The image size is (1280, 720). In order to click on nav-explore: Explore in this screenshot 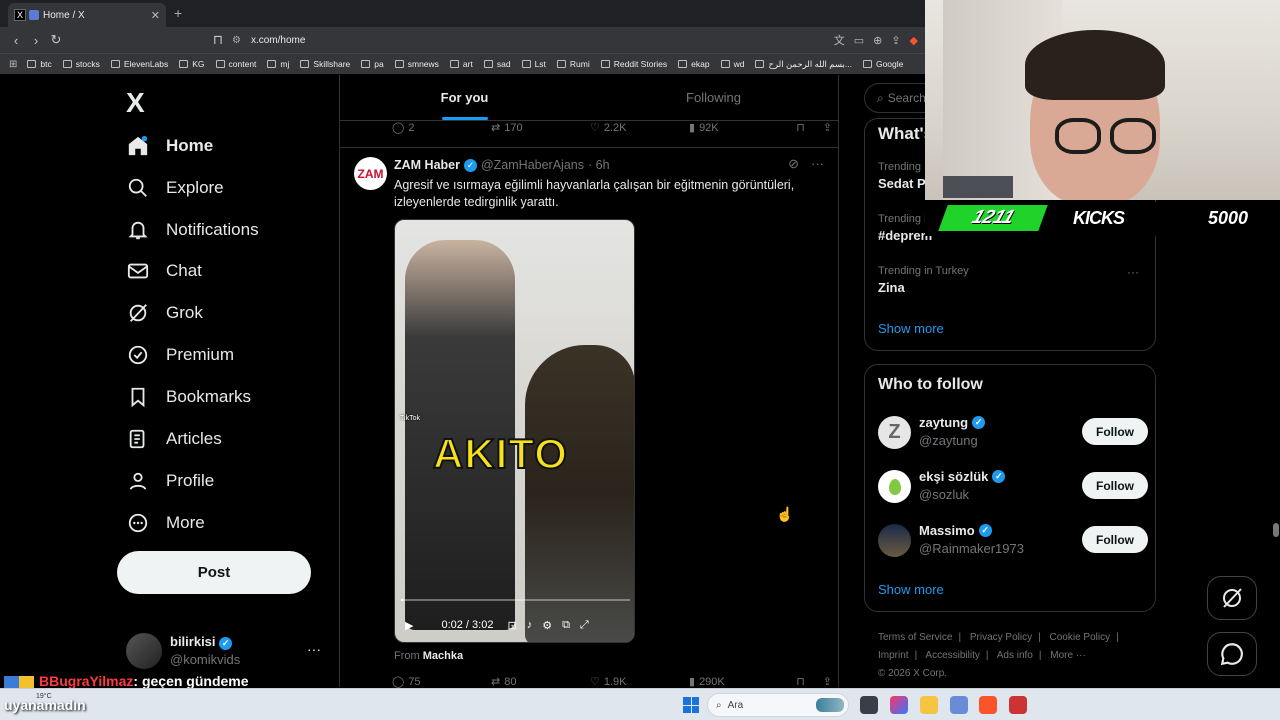, I will do `click(175, 188)`.